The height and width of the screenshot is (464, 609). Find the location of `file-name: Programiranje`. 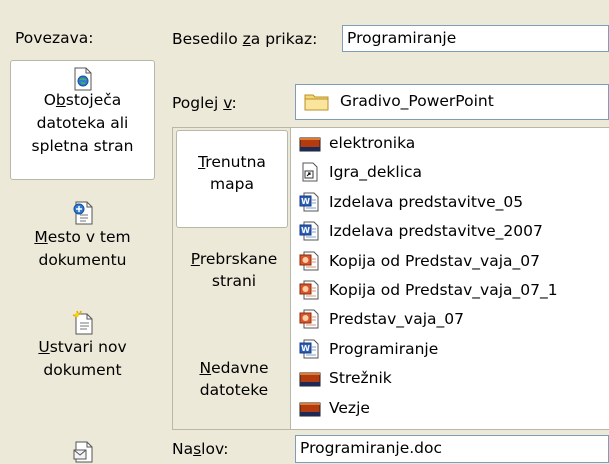

file-name: Programiranje is located at coordinates (384, 348).